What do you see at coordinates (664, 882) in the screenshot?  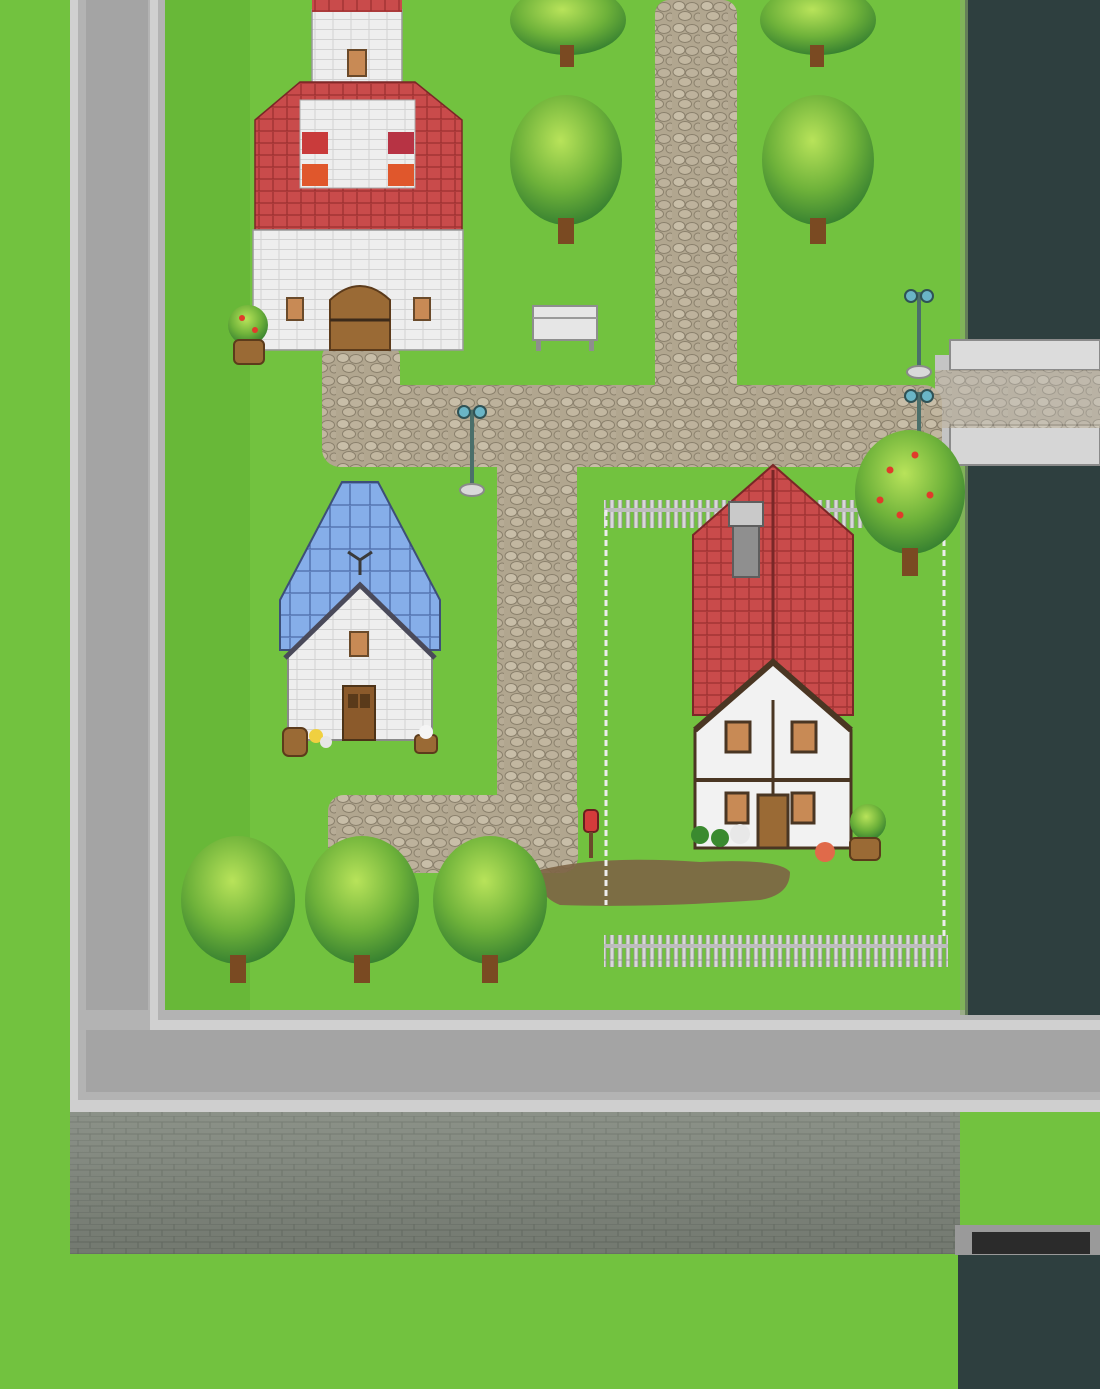 I see `dirt-path` at bounding box center [664, 882].